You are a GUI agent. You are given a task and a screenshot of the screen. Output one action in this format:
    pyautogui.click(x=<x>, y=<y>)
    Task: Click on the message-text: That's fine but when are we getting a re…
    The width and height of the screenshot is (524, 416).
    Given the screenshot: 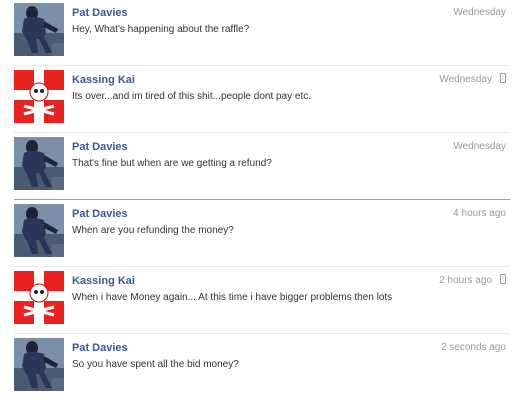 What is the action you would take?
    pyautogui.click(x=172, y=163)
    